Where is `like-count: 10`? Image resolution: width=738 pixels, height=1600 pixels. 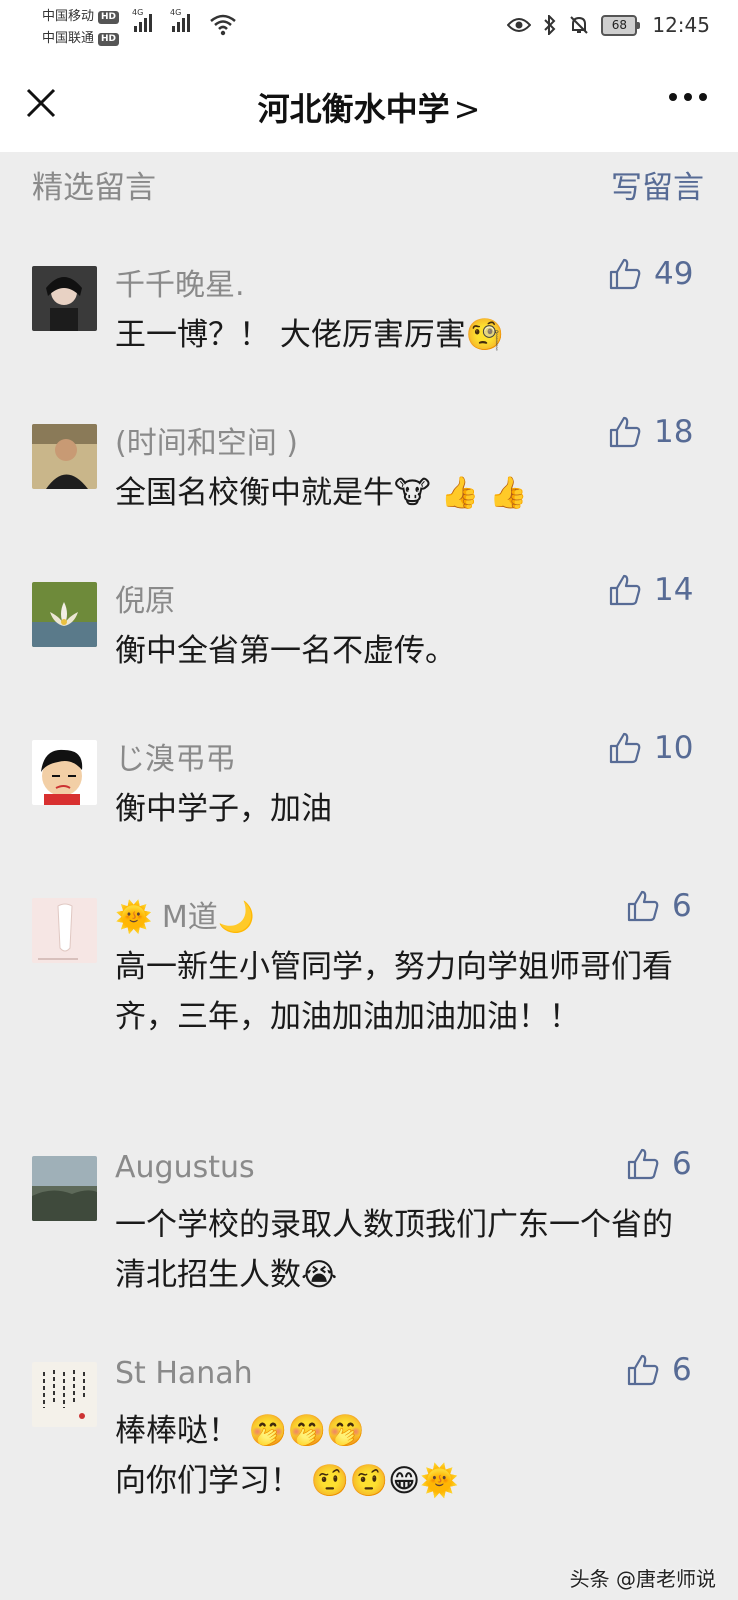 like-count: 10 is located at coordinates (674, 748).